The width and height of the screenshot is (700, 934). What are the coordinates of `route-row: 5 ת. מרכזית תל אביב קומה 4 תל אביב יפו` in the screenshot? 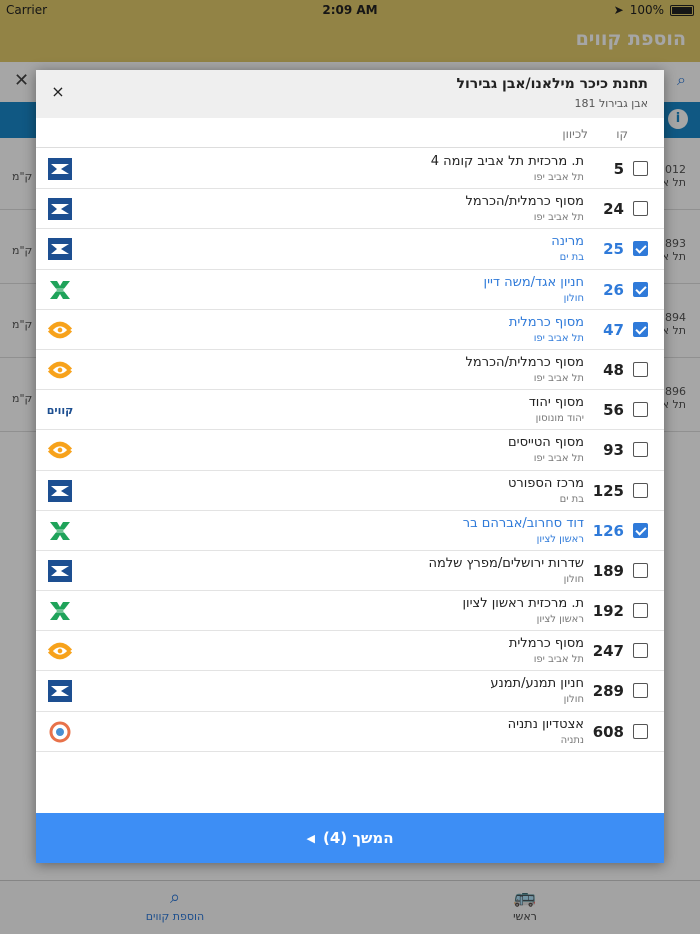 It's located at (350, 169).